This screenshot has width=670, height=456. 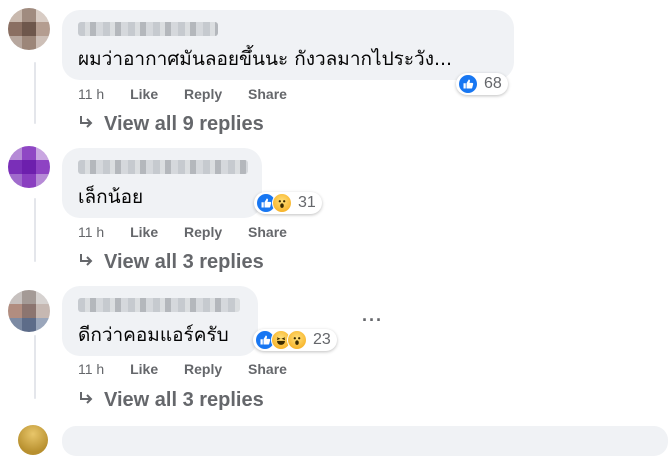 I want to click on reaction-count: 23, so click(x=322, y=339).